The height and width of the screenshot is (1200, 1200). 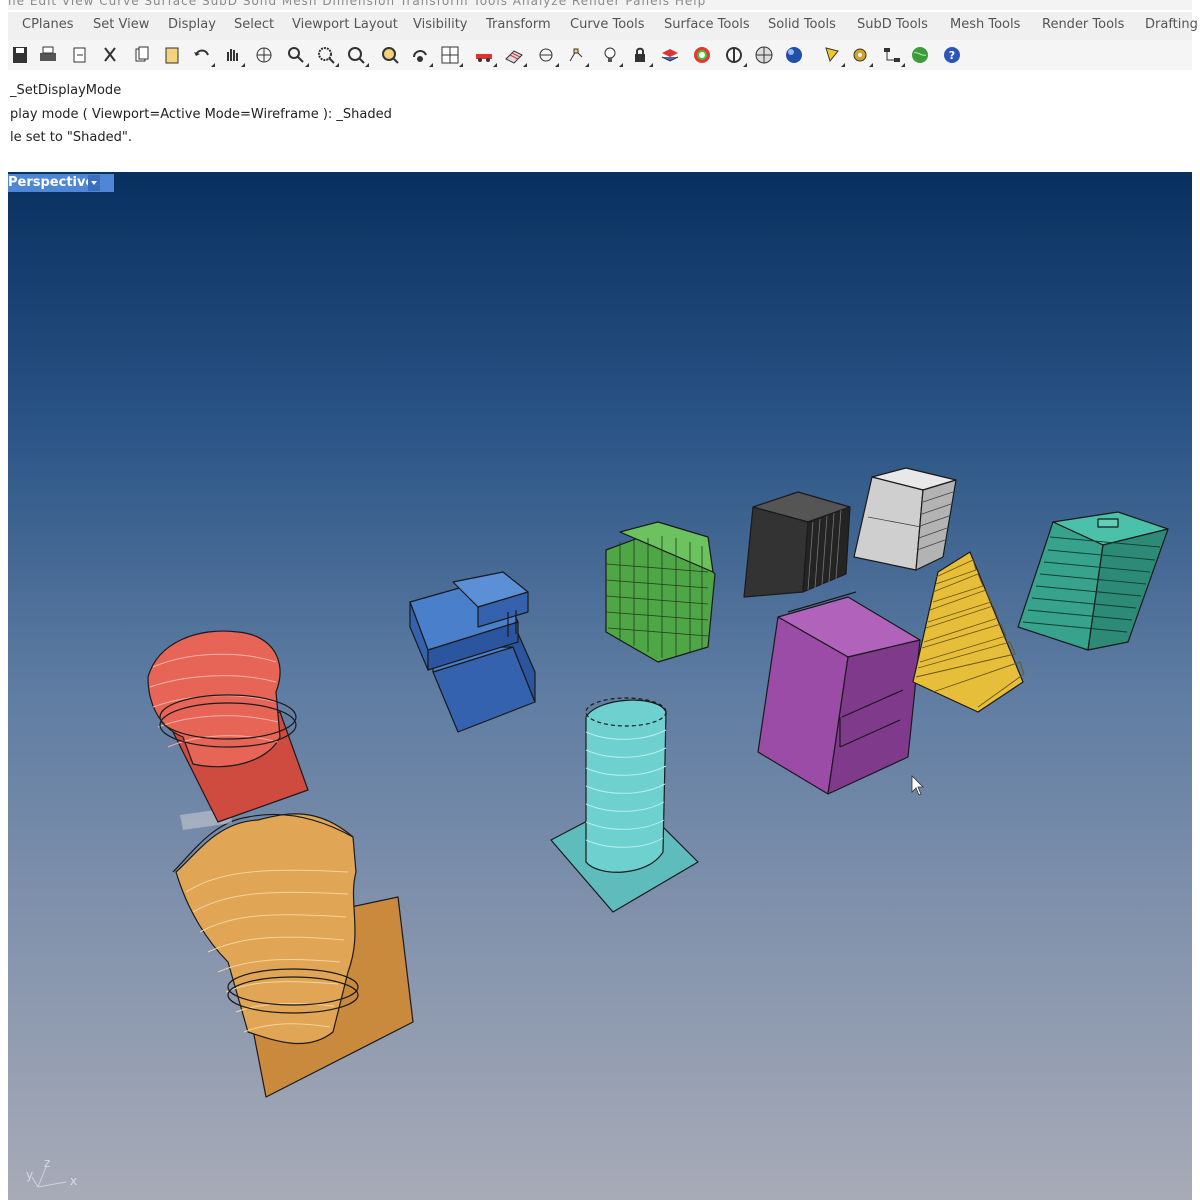 What do you see at coordinates (546, 55) in the screenshot?
I see `cplane-icon` at bounding box center [546, 55].